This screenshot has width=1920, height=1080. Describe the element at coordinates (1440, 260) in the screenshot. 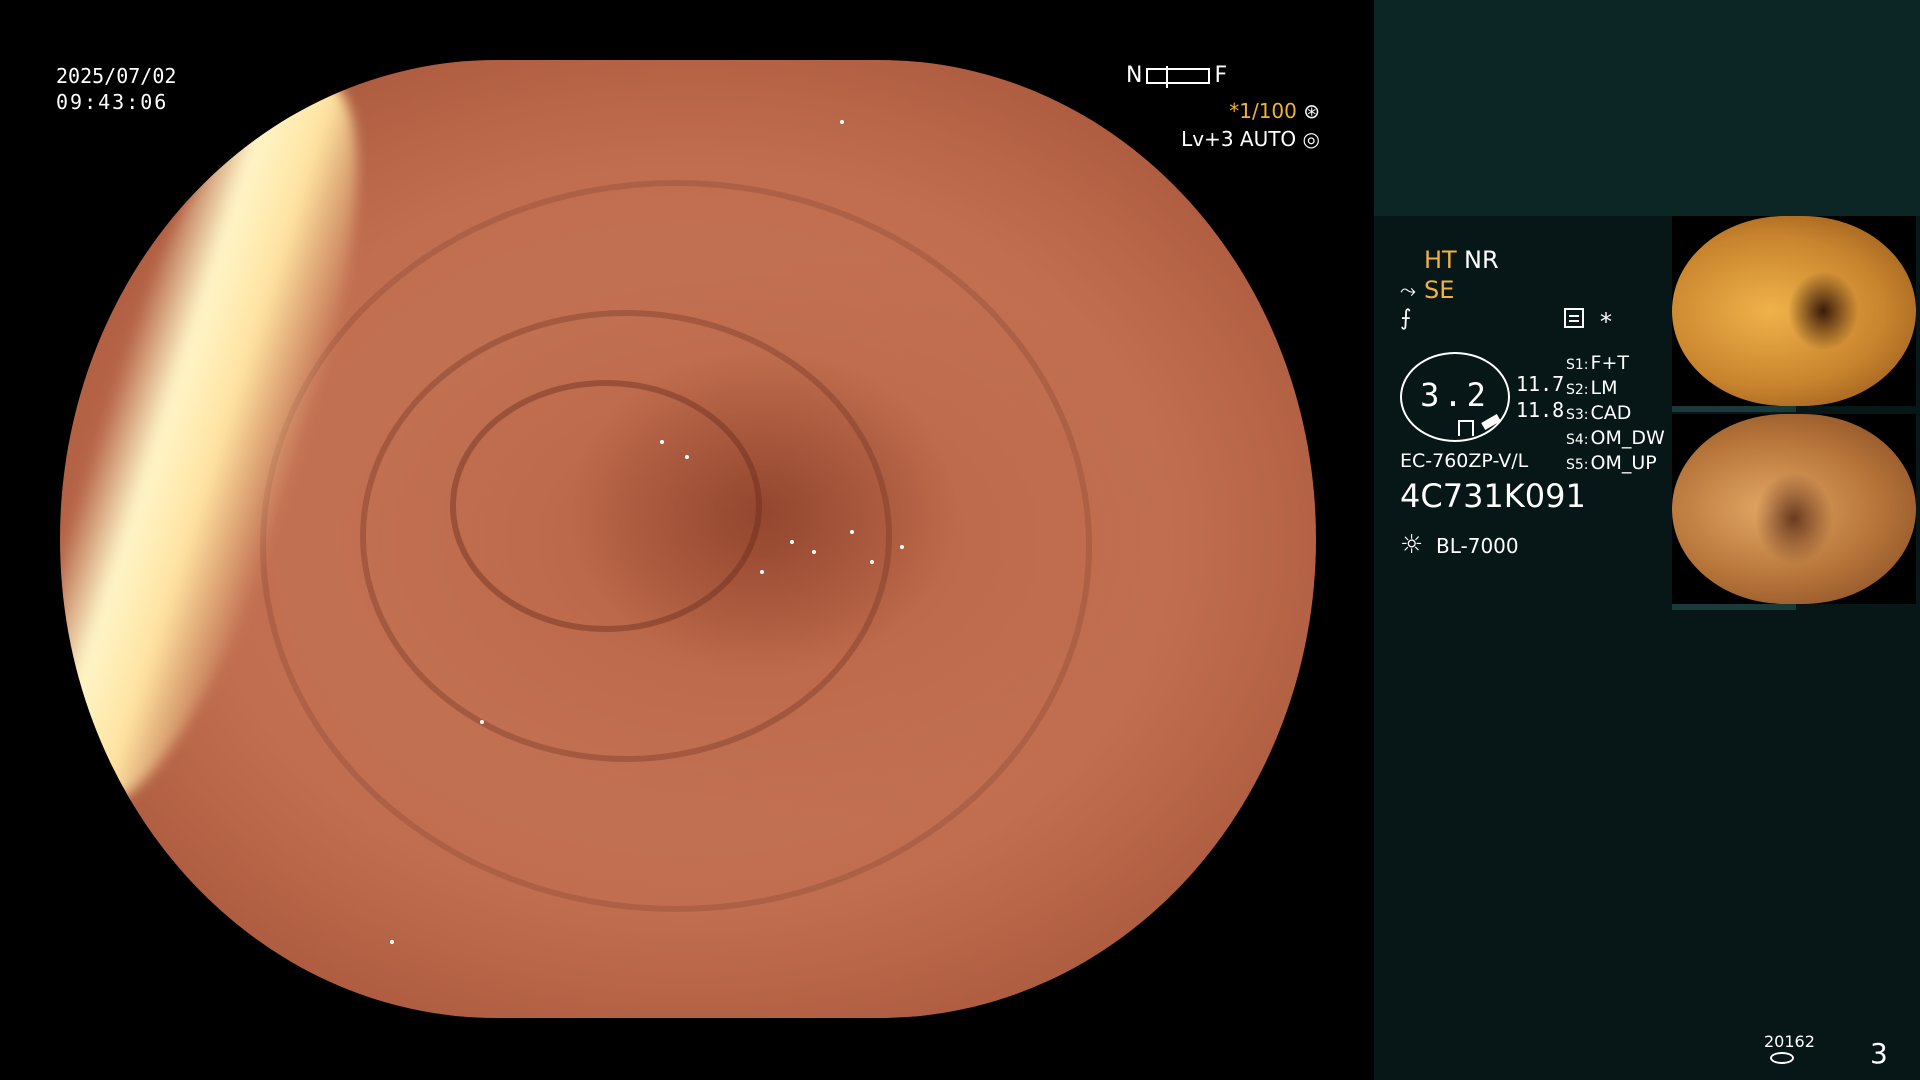

I see `ht-indicator: HT` at that location.